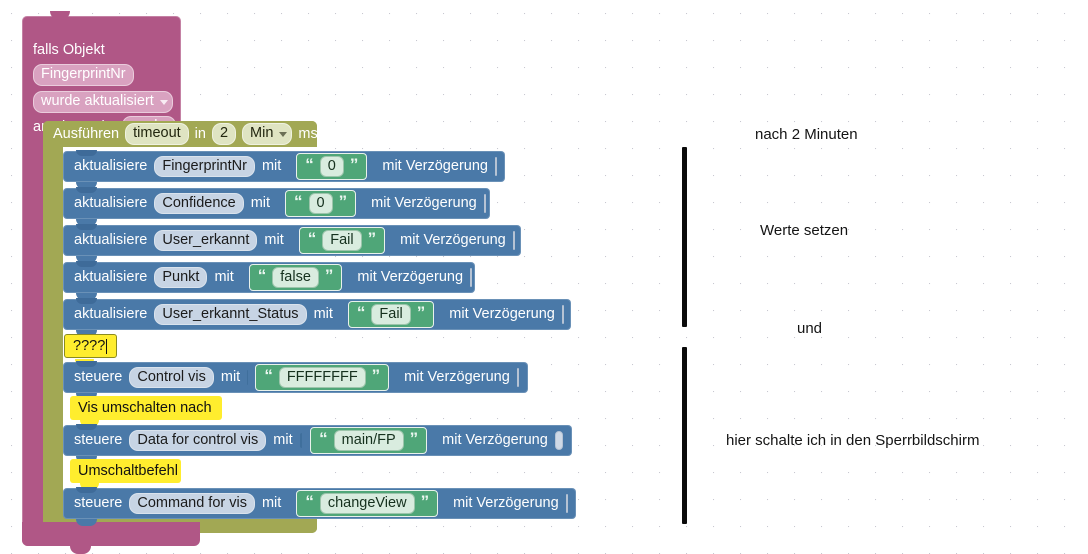 The height and width of the screenshot is (554, 1088). Describe the element at coordinates (684, 237) in the screenshot. I see `annotation-bracket-top` at that location.